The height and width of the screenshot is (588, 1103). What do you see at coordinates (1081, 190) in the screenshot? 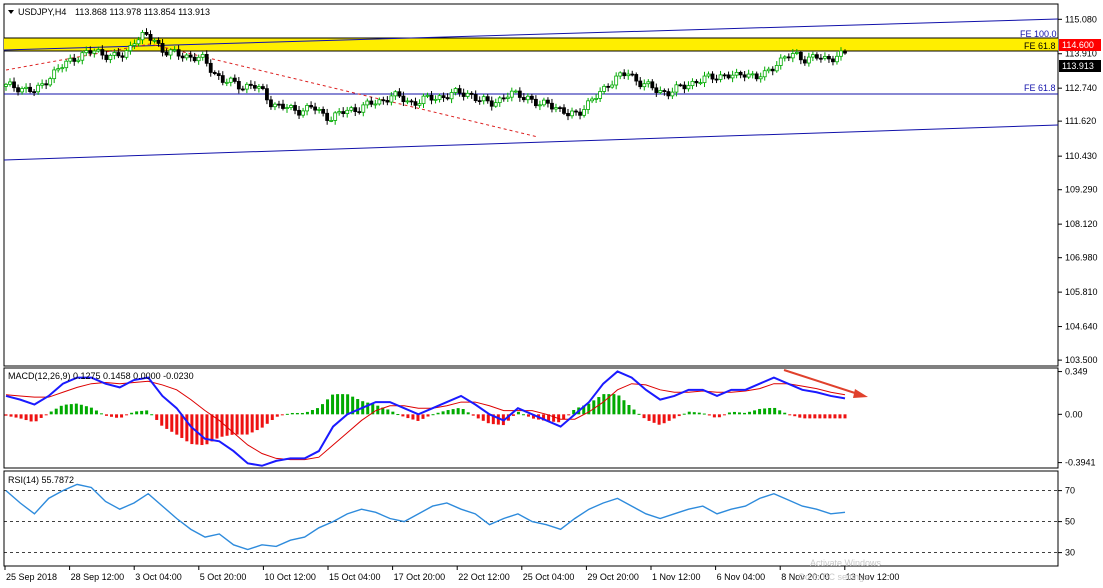
I see `price-tick-label: 109.290` at bounding box center [1081, 190].